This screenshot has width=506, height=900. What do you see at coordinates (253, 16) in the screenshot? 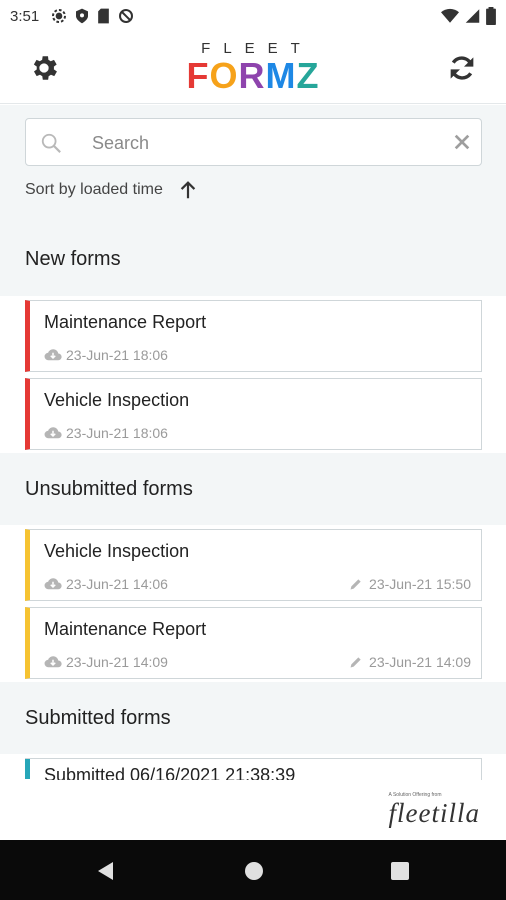
I see `status-bar: 3:51` at bounding box center [253, 16].